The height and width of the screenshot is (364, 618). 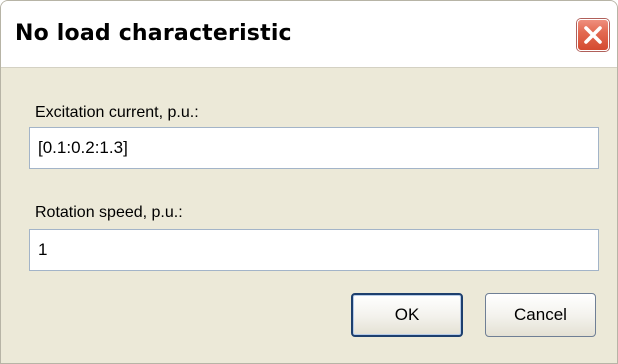 I want to click on dialog-title: No load characteristic, so click(x=153, y=33).